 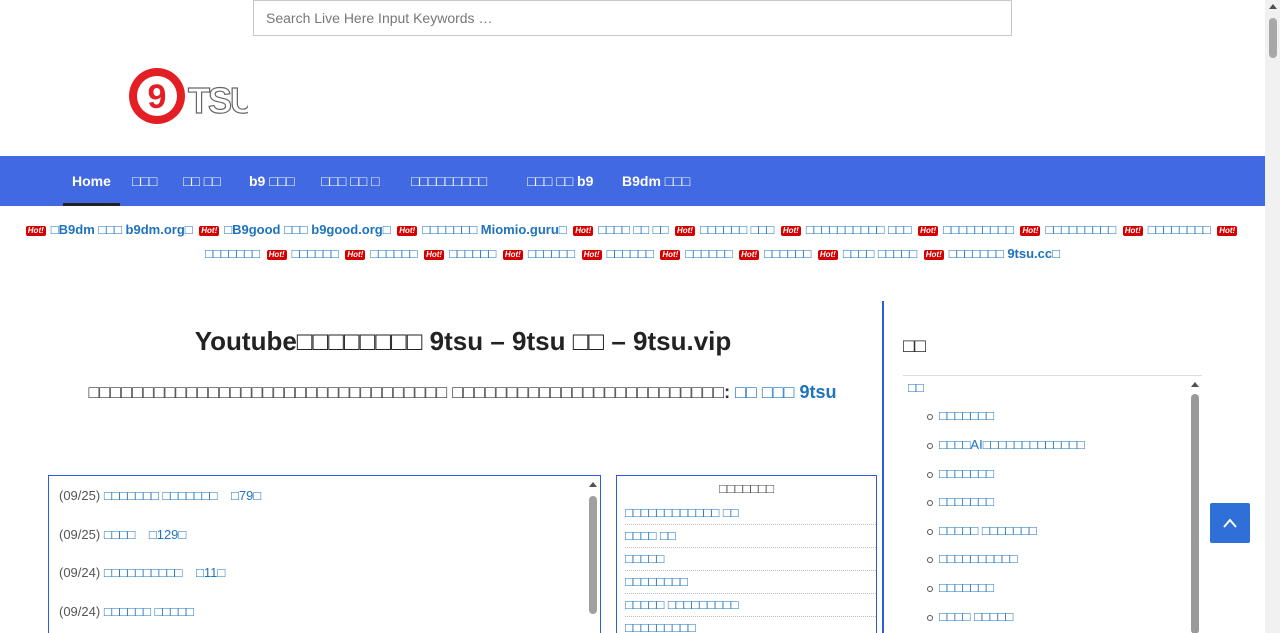 I want to click on nav-item-b9dm: B9dm □□□, so click(x=656, y=181).